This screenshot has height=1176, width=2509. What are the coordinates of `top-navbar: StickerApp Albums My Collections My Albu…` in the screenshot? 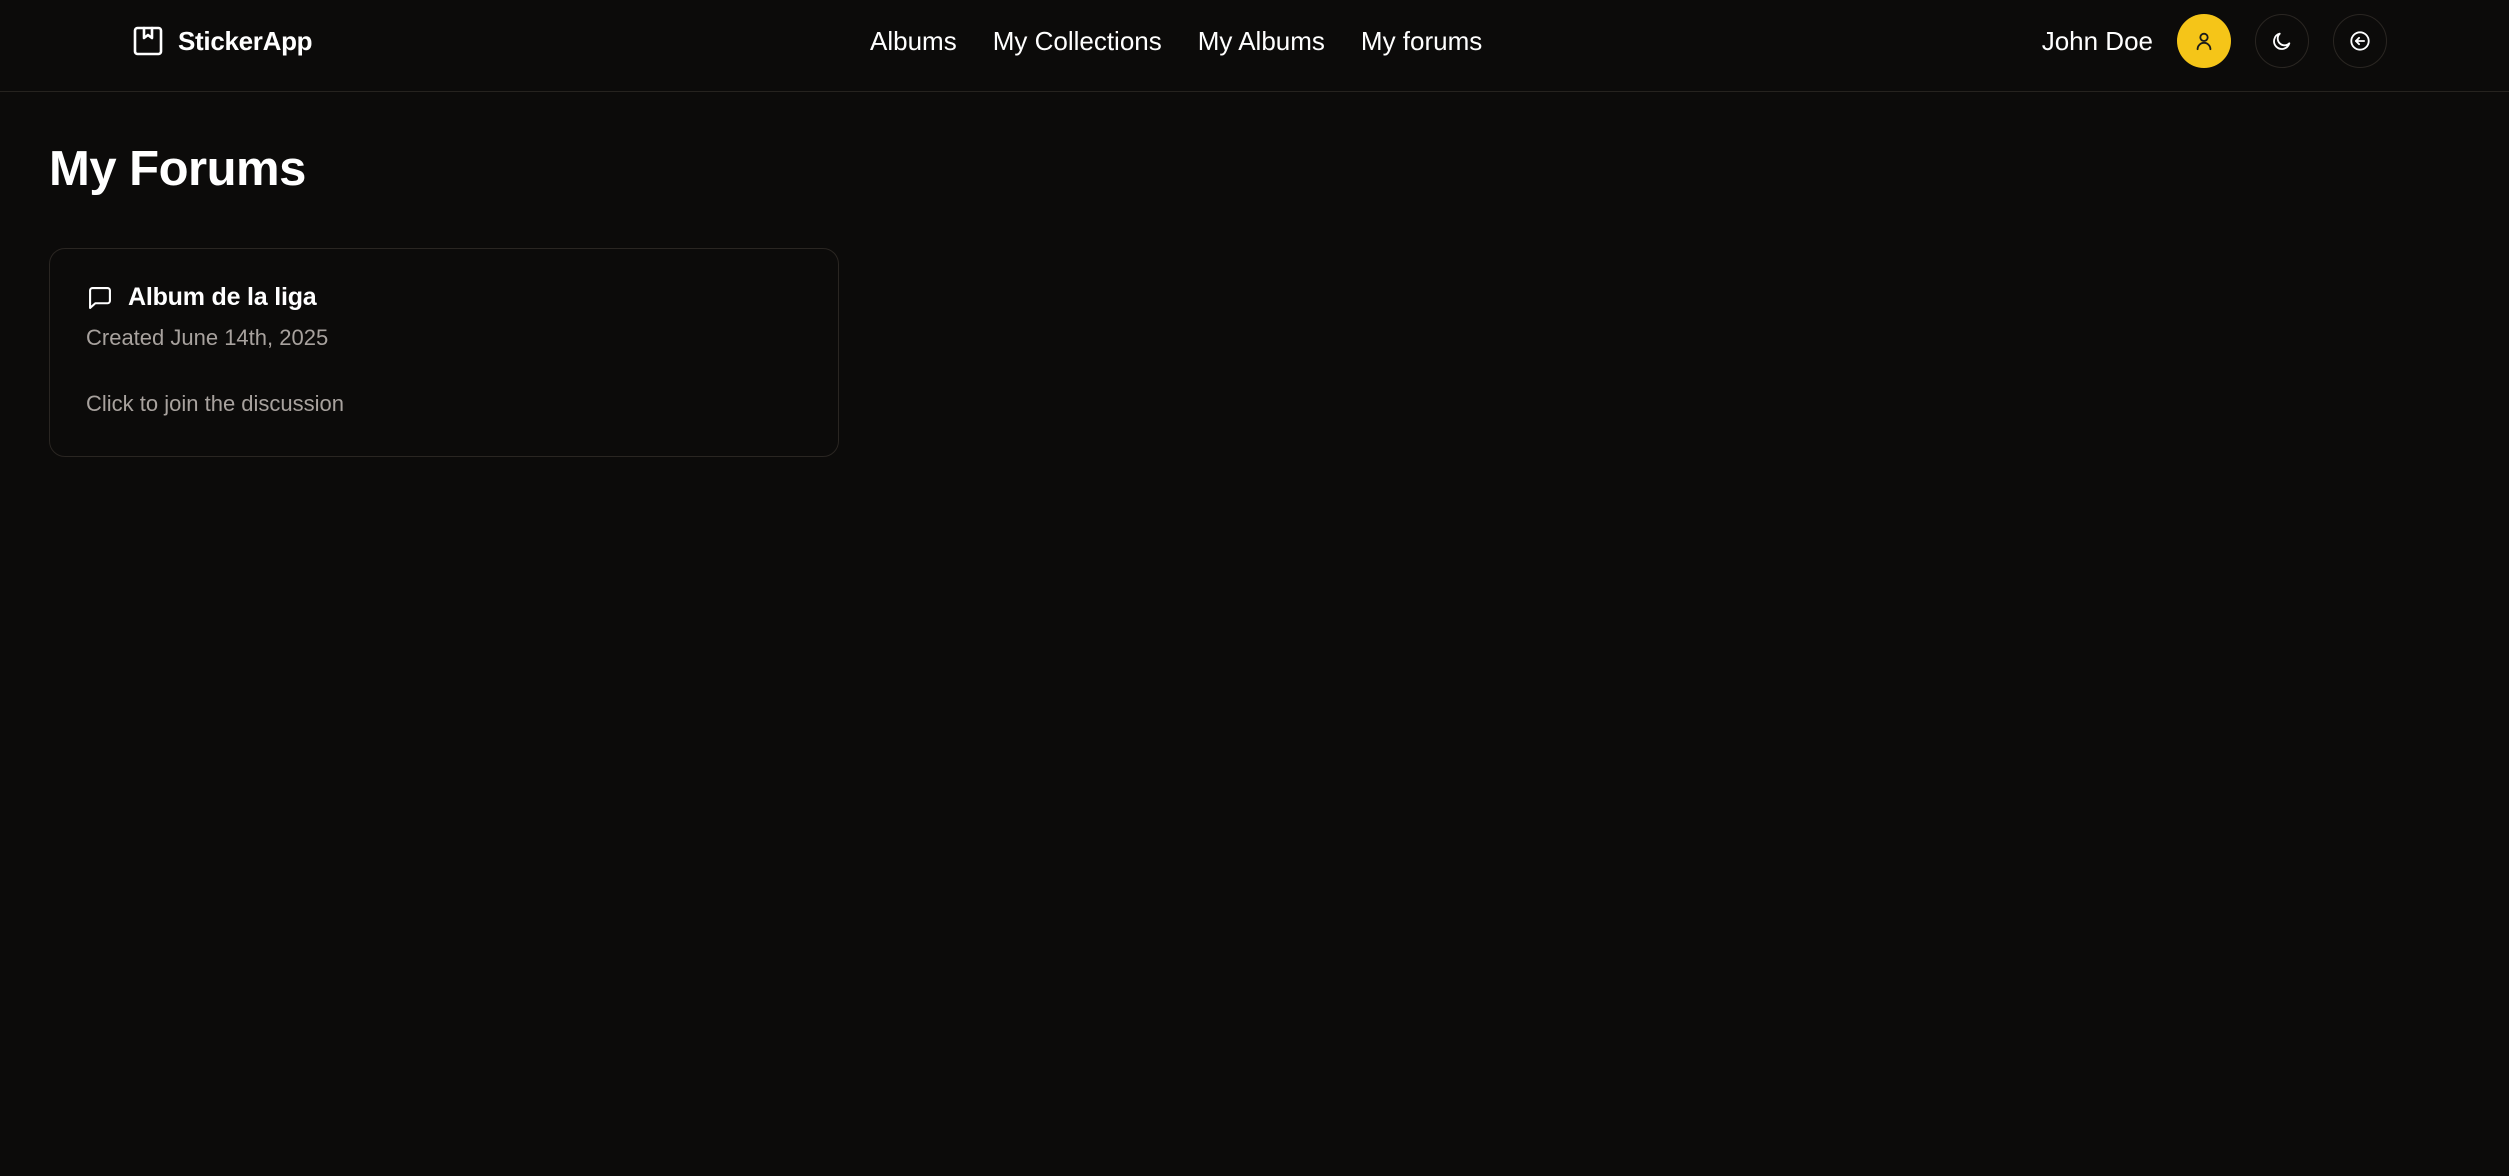 It's located at (1254, 46).